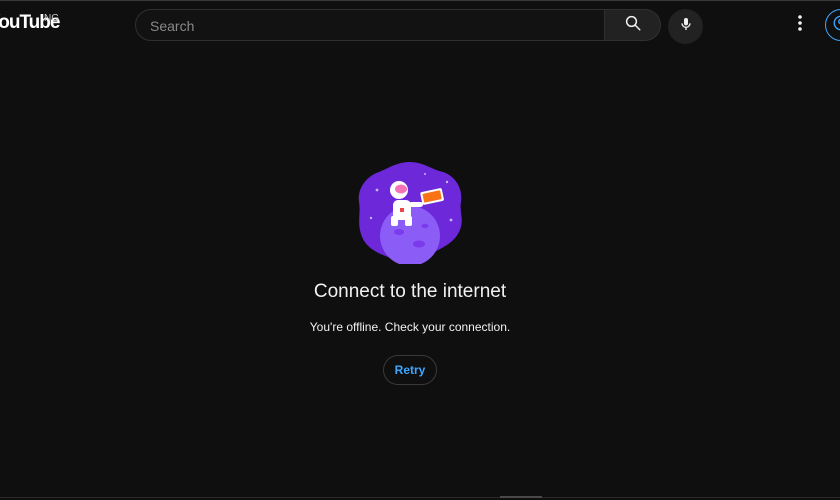 The width and height of the screenshot is (840, 500). Describe the element at coordinates (410, 213) in the screenshot. I see `offline-illustration` at that location.